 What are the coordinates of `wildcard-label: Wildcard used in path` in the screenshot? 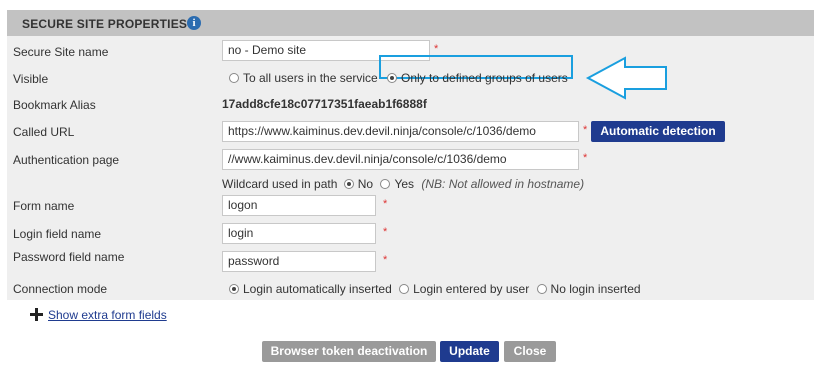 It's located at (280, 184).